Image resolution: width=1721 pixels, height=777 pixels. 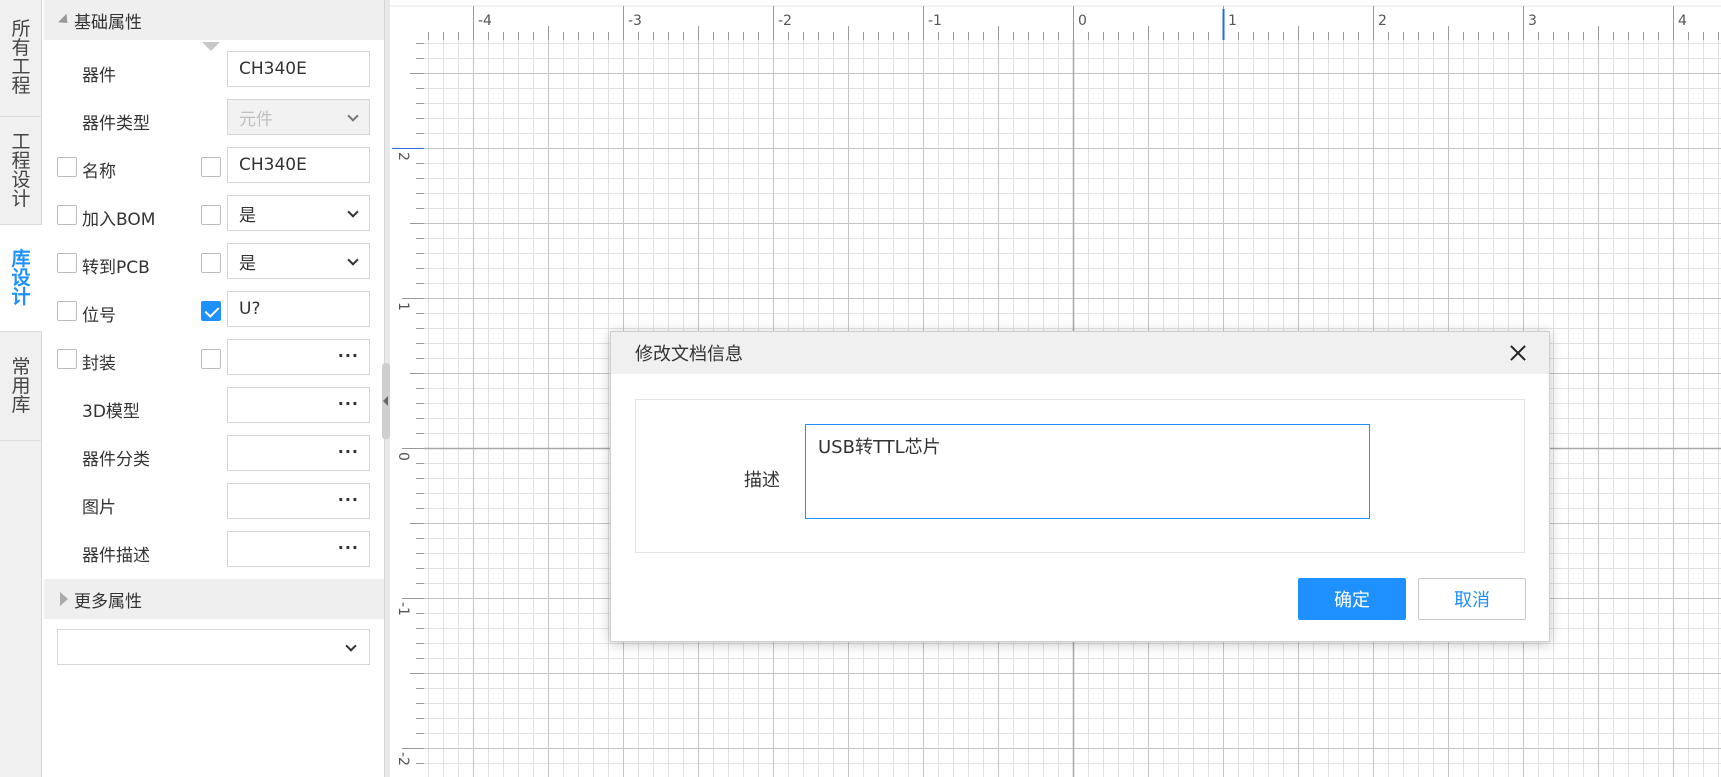 I want to click on basic-properties-header: 基础属性, so click(x=214, y=20).